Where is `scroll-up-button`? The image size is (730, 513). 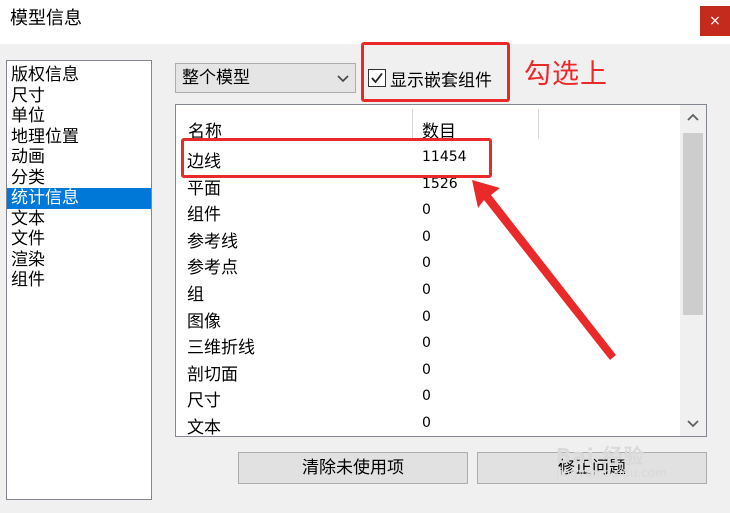
scroll-up-button is located at coordinates (693, 118).